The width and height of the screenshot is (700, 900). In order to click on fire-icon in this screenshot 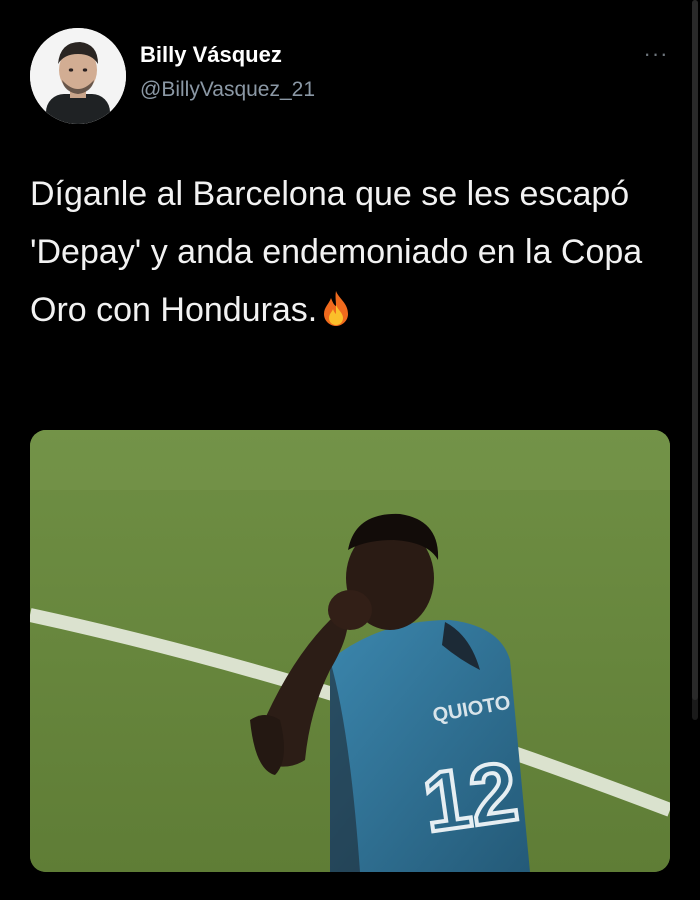, I will do `click(336, 308)`.